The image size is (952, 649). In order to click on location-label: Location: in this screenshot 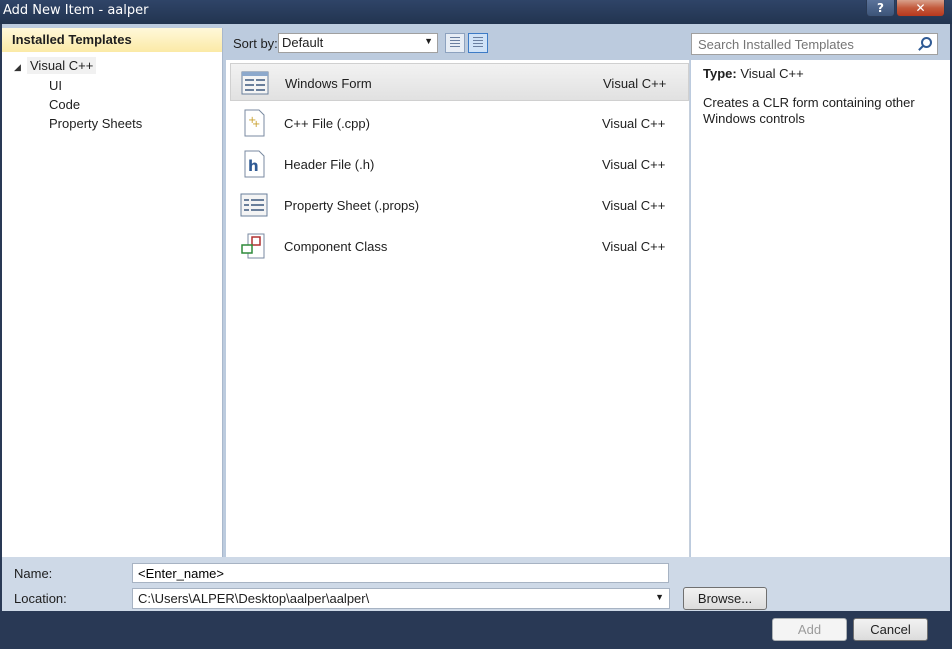, I will do `click(40, 598)`.